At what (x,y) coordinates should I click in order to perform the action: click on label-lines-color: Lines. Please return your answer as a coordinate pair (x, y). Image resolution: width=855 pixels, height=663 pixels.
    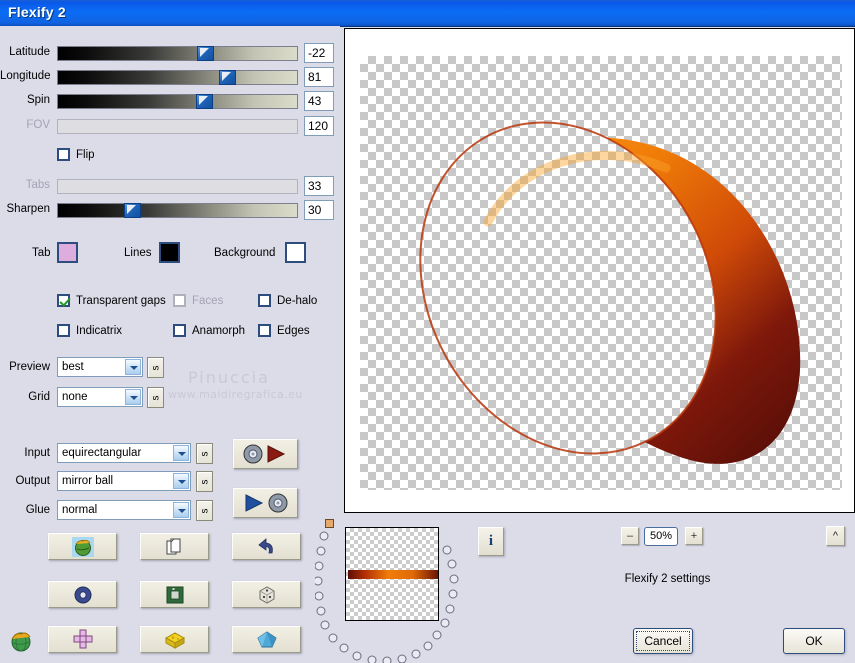
    Looking at the image, I should click on (138, 253).